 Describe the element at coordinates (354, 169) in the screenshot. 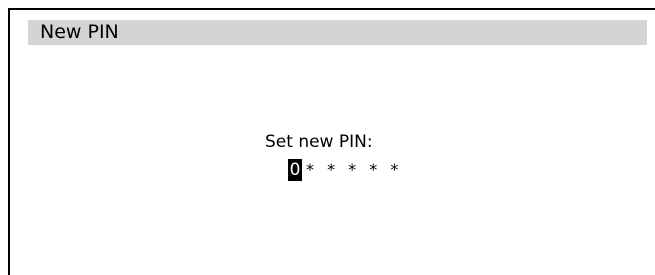

I see `pin-masked-digits: * * * * *` at that location.